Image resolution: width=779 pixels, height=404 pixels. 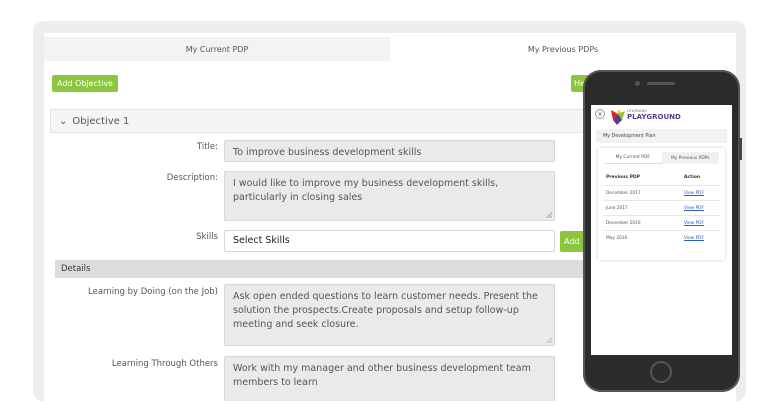 What do you see at coordinates (740, 149) in the screenshot?
I see `side-button` at bounding box center [740, 149].